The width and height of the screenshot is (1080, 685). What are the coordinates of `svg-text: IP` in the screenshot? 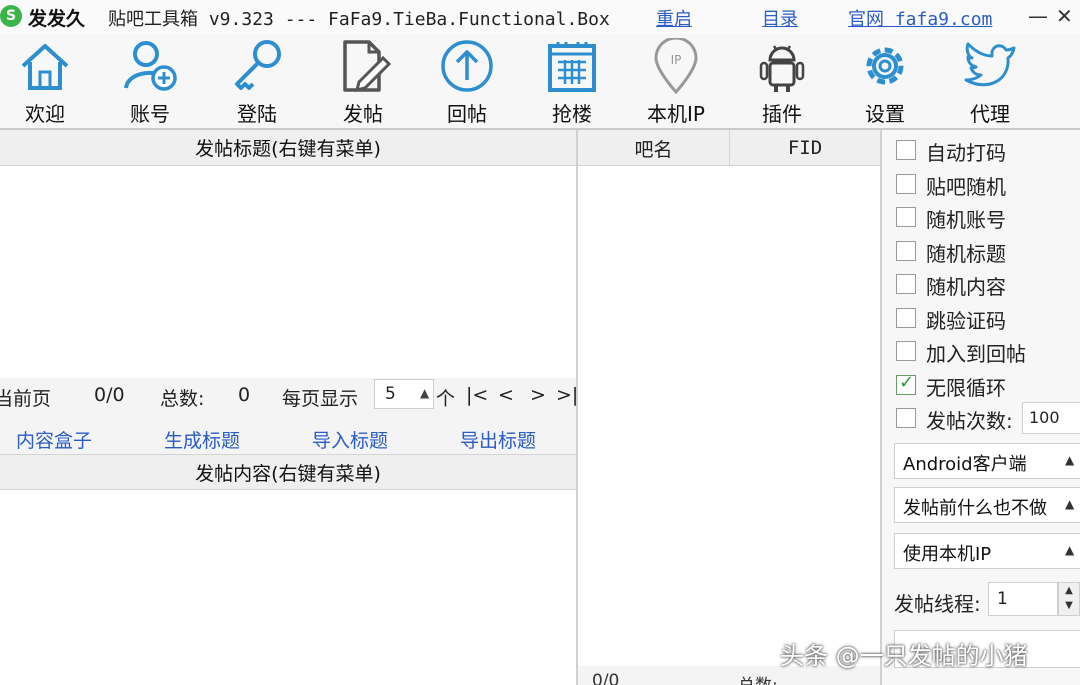 It's located at (676, 60).